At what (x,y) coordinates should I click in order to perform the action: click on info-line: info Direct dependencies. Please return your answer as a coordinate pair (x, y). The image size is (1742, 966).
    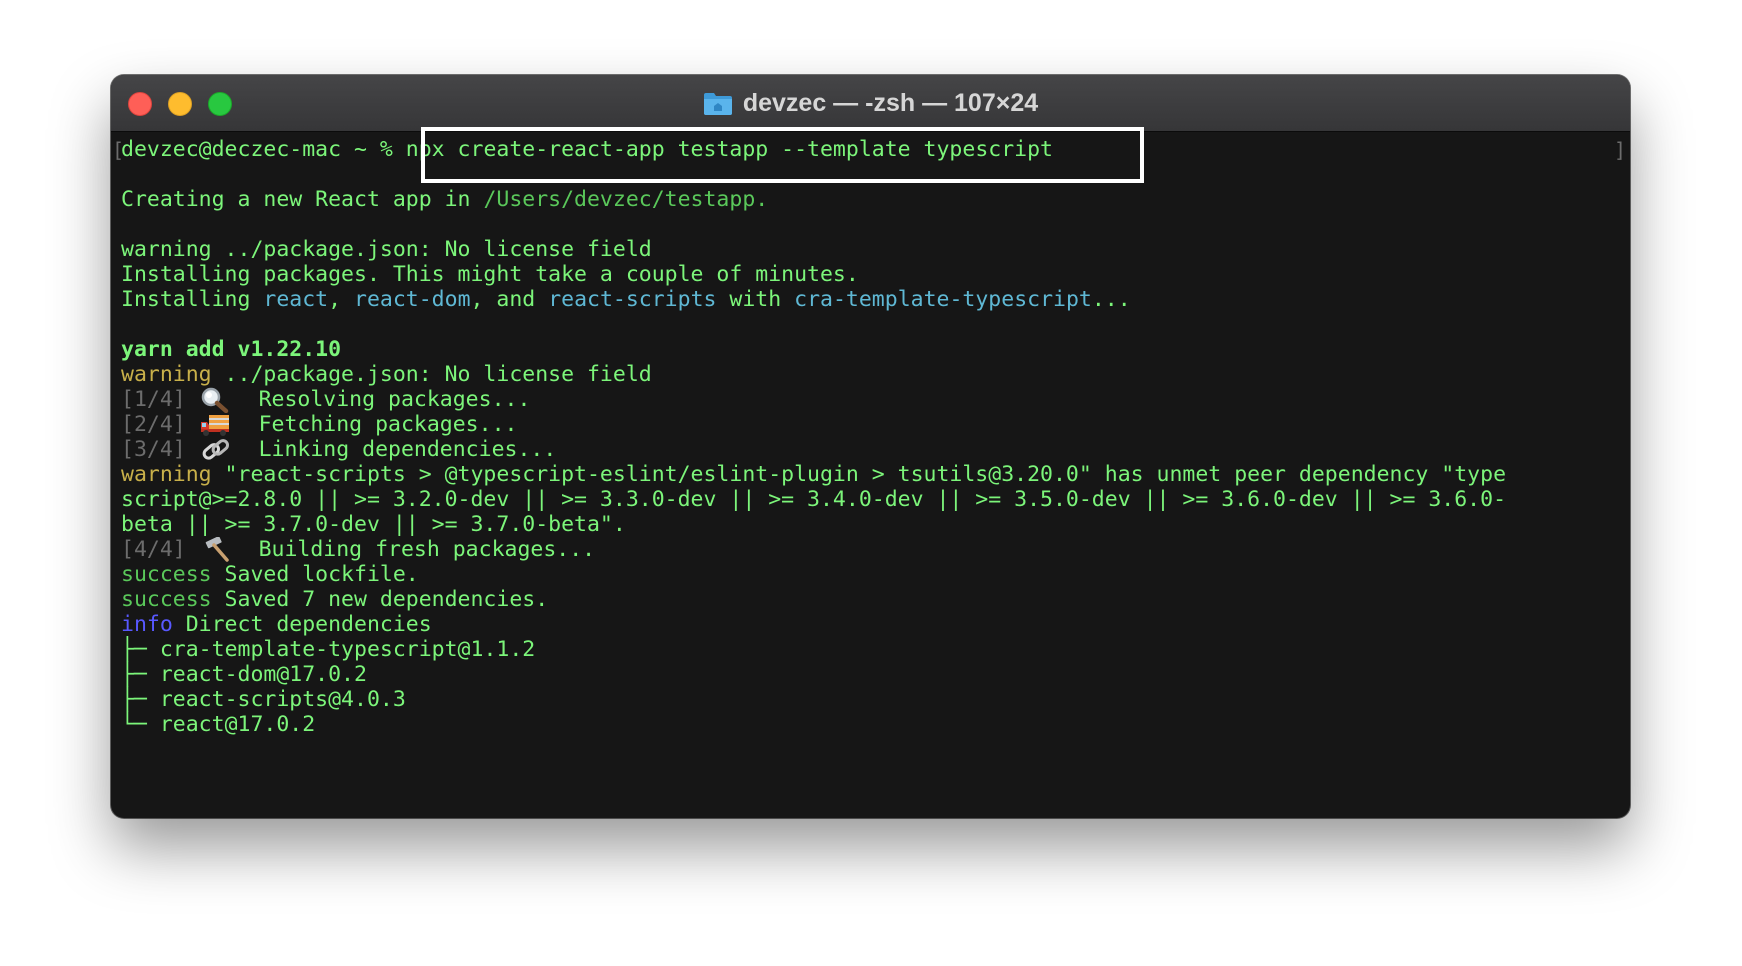
    Looking at the image, I should click on (276, 624).